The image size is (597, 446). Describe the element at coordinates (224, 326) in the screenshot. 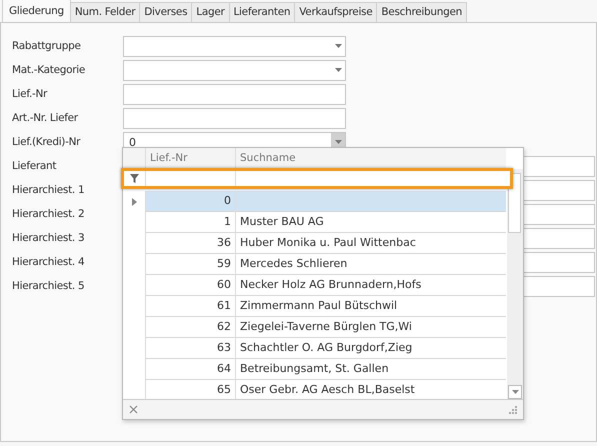

I see `table-cell: 62` at that location.